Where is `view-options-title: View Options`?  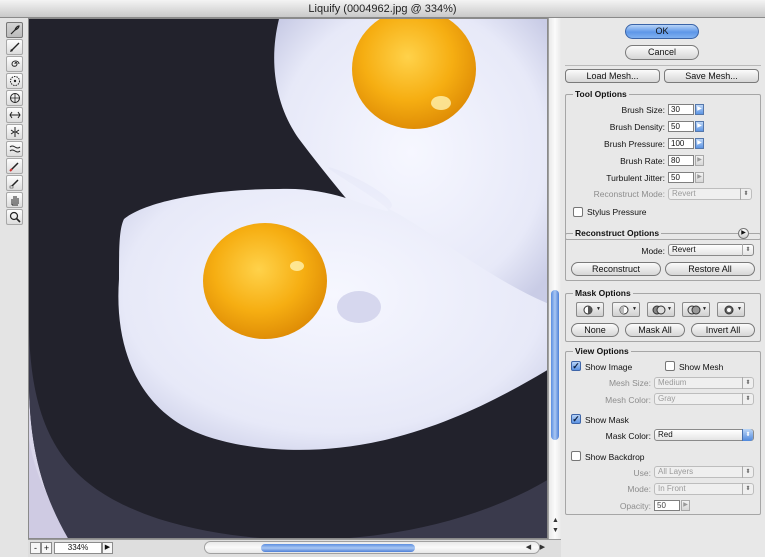 view-options-title: View Options is located at coordinates (602, 351).